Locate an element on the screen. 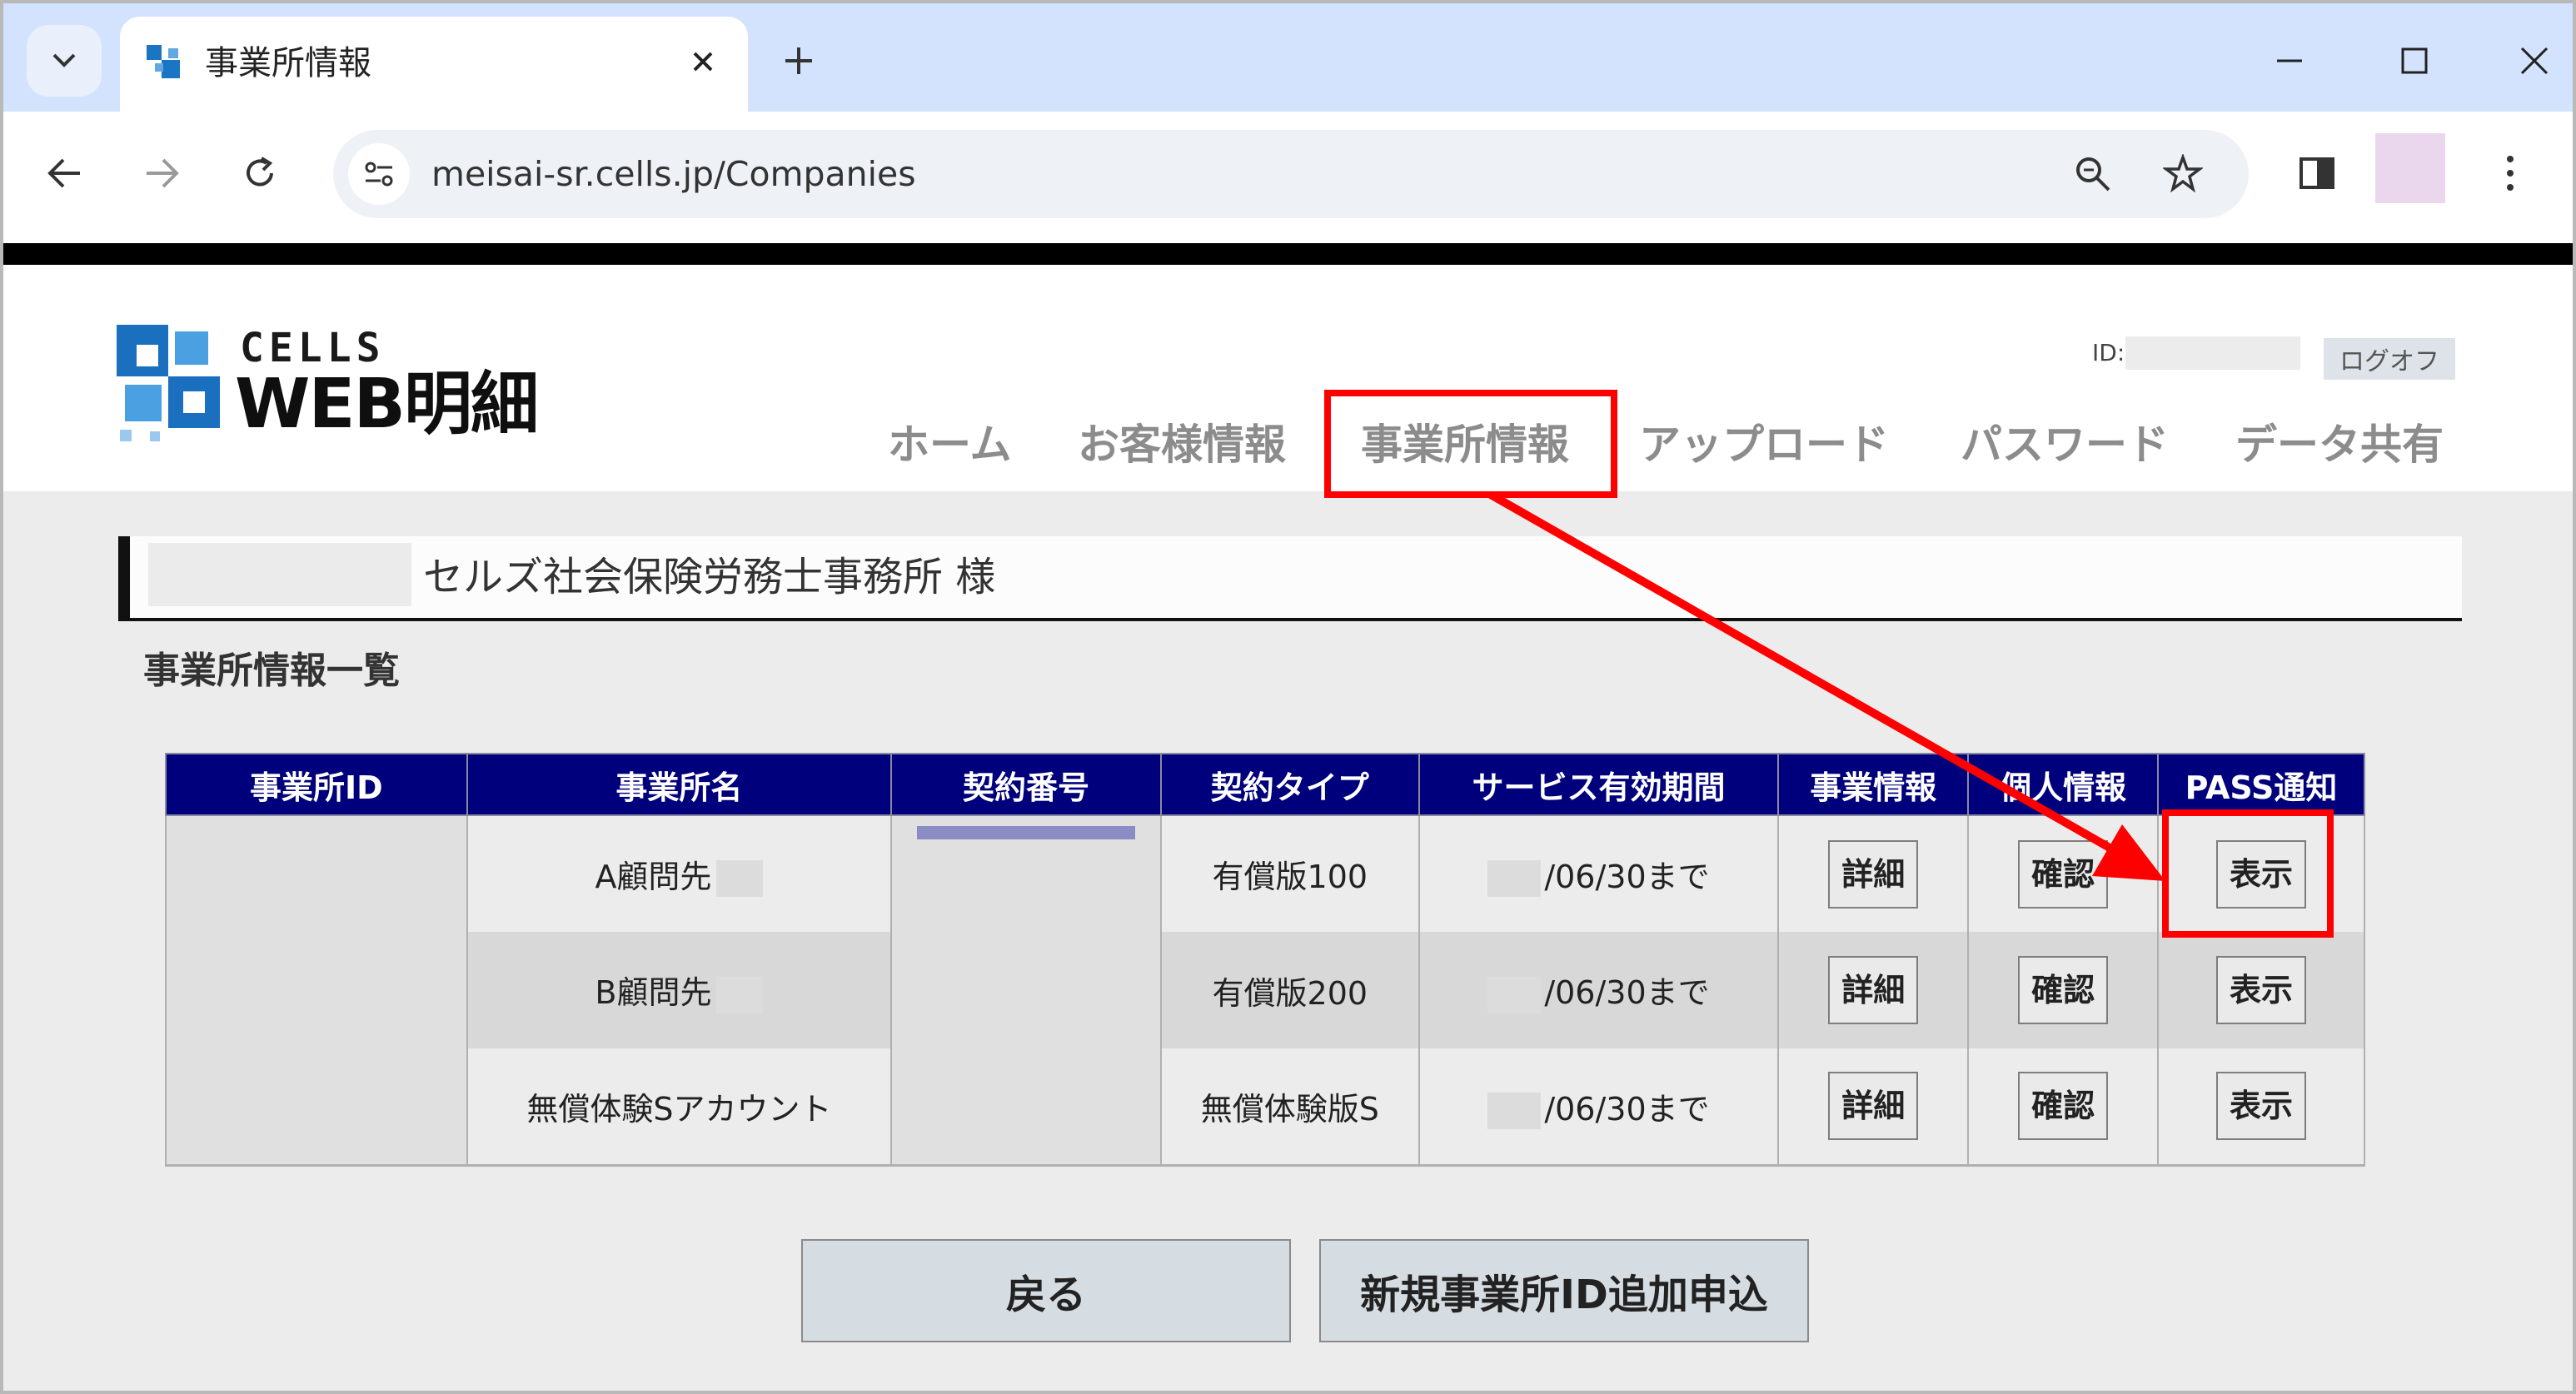 The width and height of the screenshot is (2576, 1394). col-contract-type: 契約タイプ is located at coordinates (1289, 784).